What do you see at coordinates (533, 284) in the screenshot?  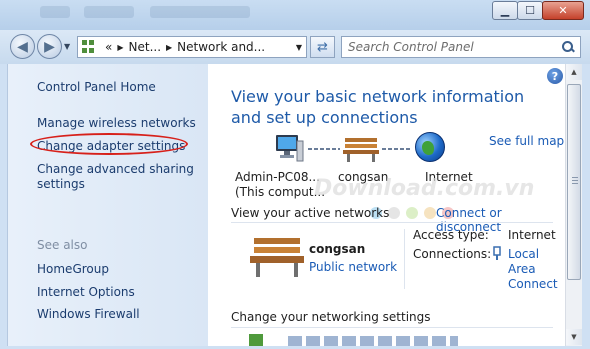 I see `local-area-connection-link: Connect` at bounding box center [533, 284].